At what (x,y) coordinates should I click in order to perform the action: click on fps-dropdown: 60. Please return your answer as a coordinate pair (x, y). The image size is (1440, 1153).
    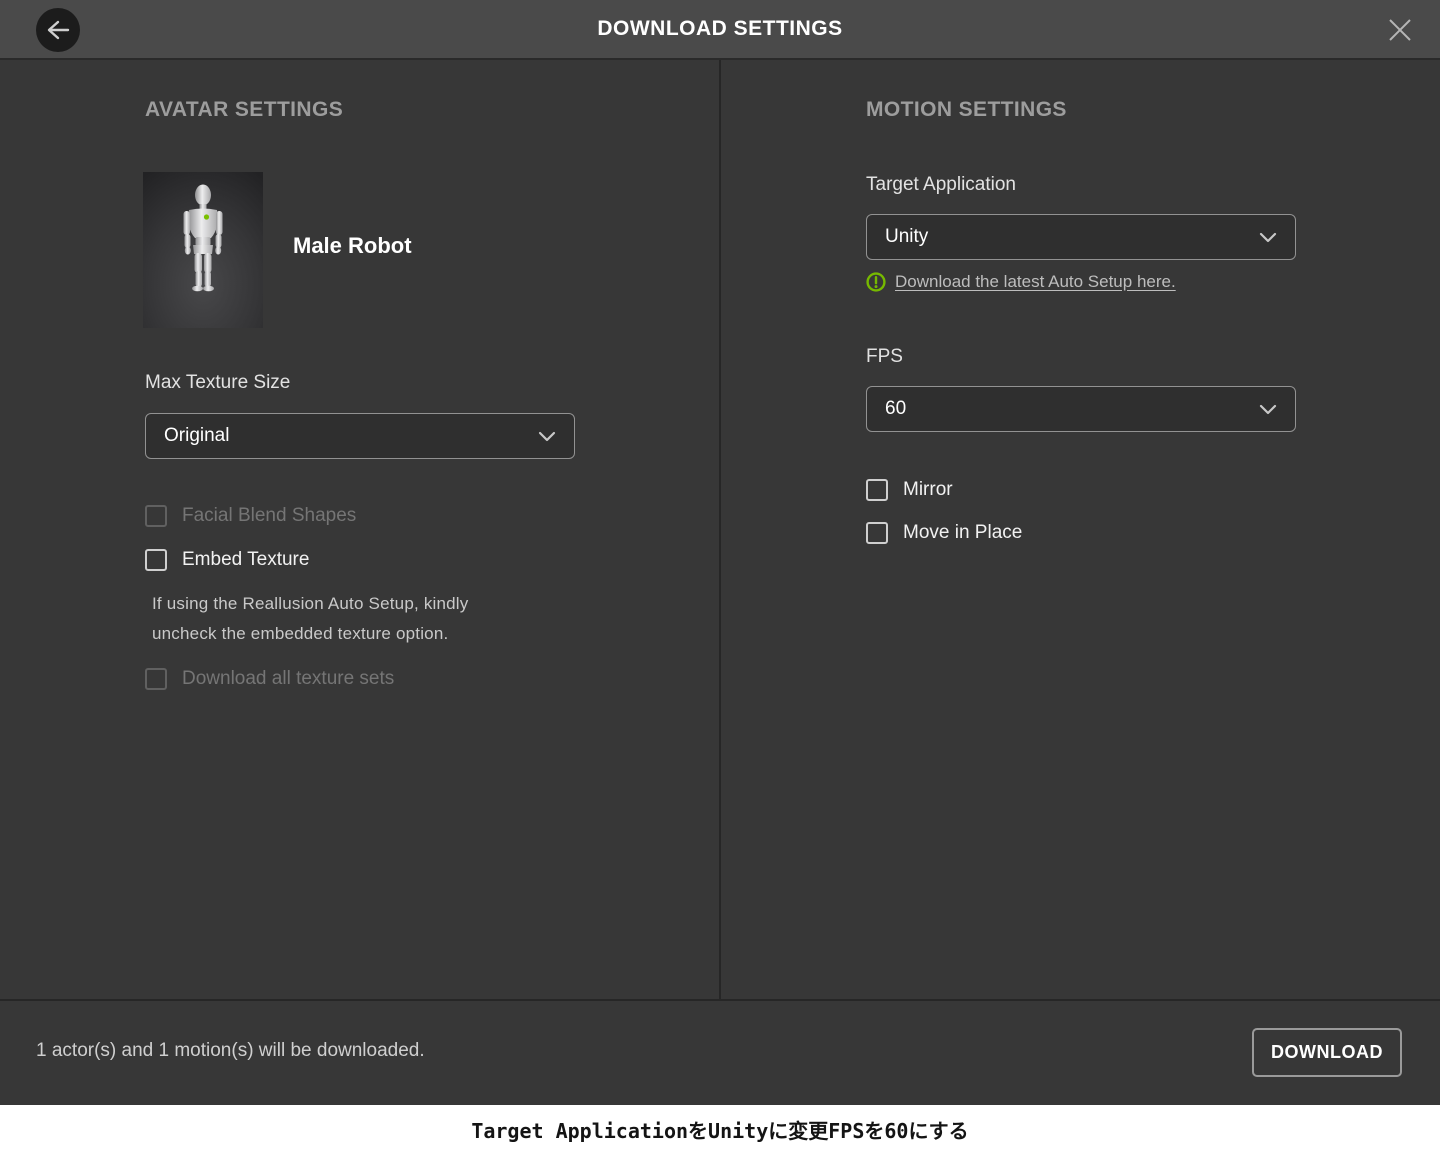
    Looking at the image, I should click on (1081, 409).